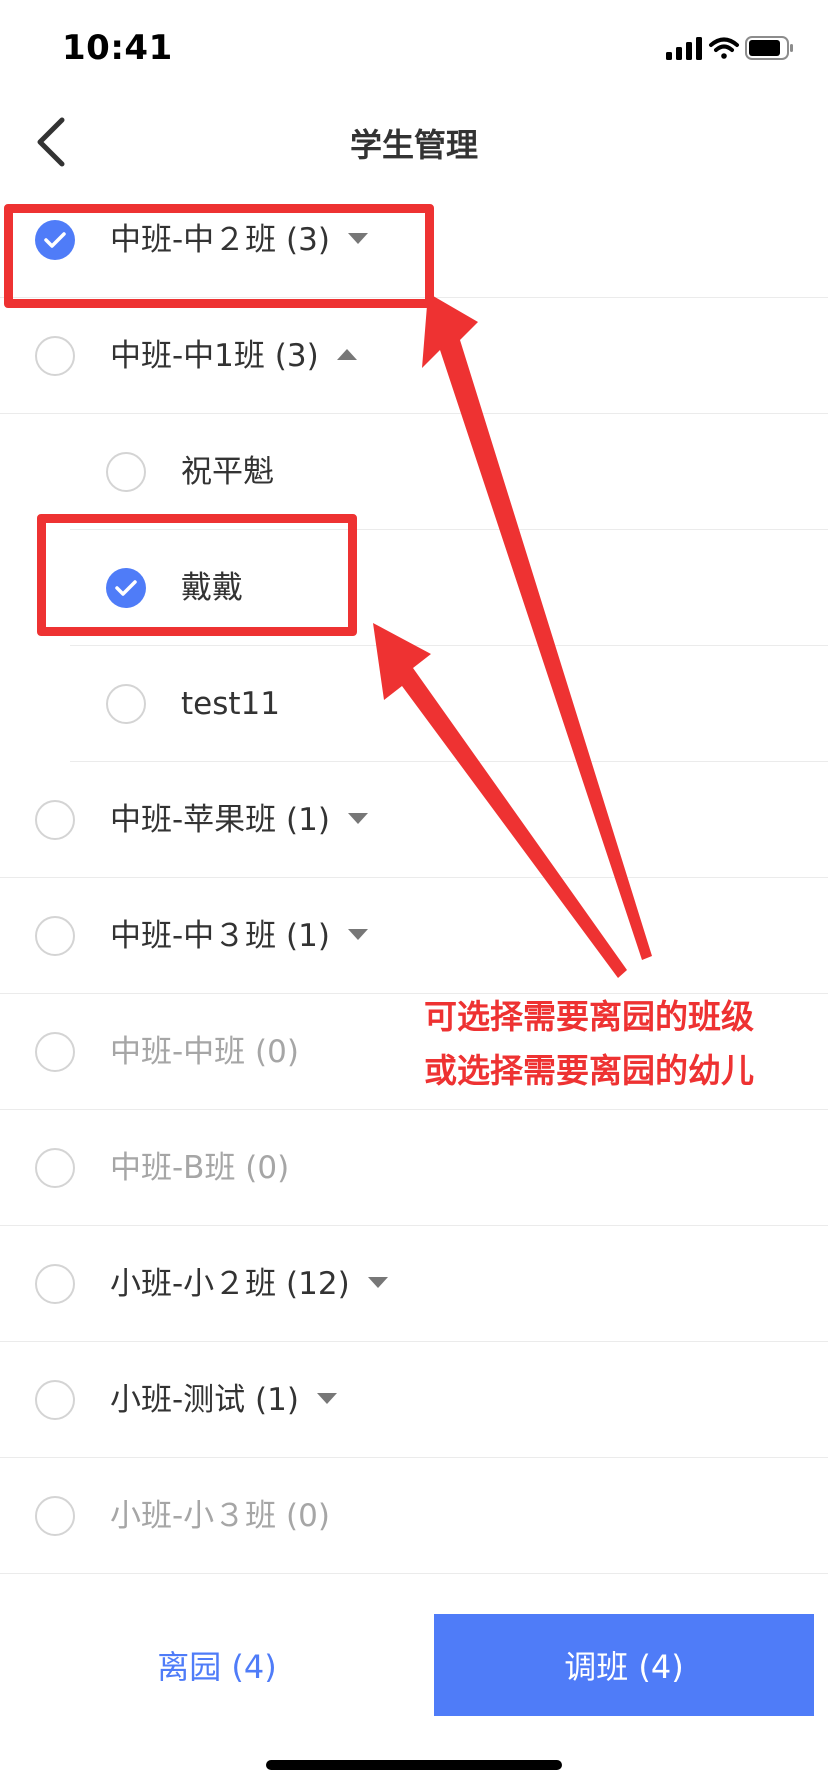 The height and width of the screenshot is (1792, 828). I want to click on class-row-test: 小班-测试 (1), so click(414, 1400).